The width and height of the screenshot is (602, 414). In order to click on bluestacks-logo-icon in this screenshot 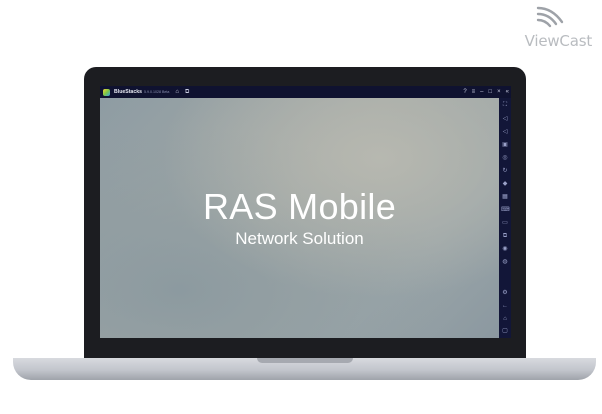, I will do `click(106, 92)`.